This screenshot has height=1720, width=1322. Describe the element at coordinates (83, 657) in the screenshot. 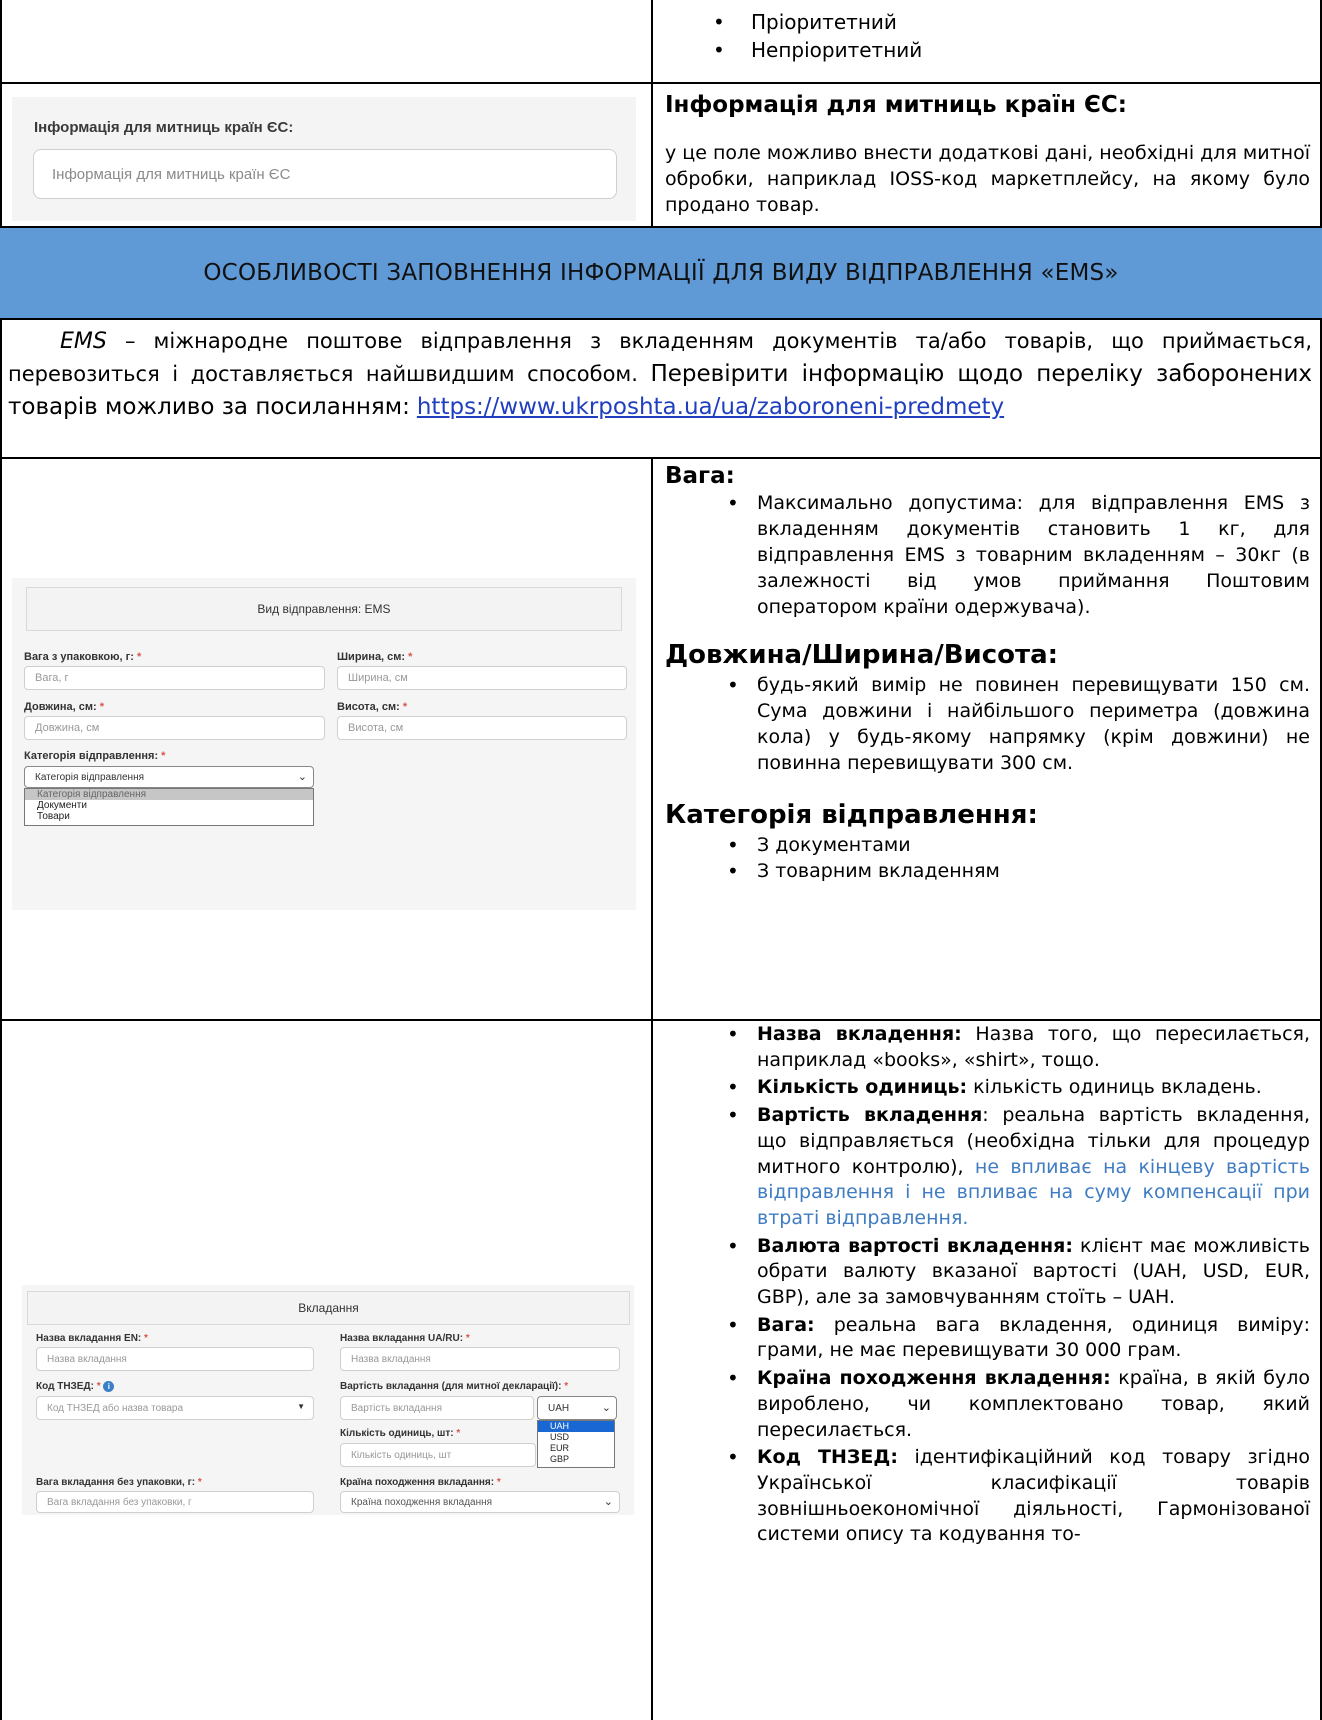

I see `weight-label: Вага з упаковкою, г: *` at that location.